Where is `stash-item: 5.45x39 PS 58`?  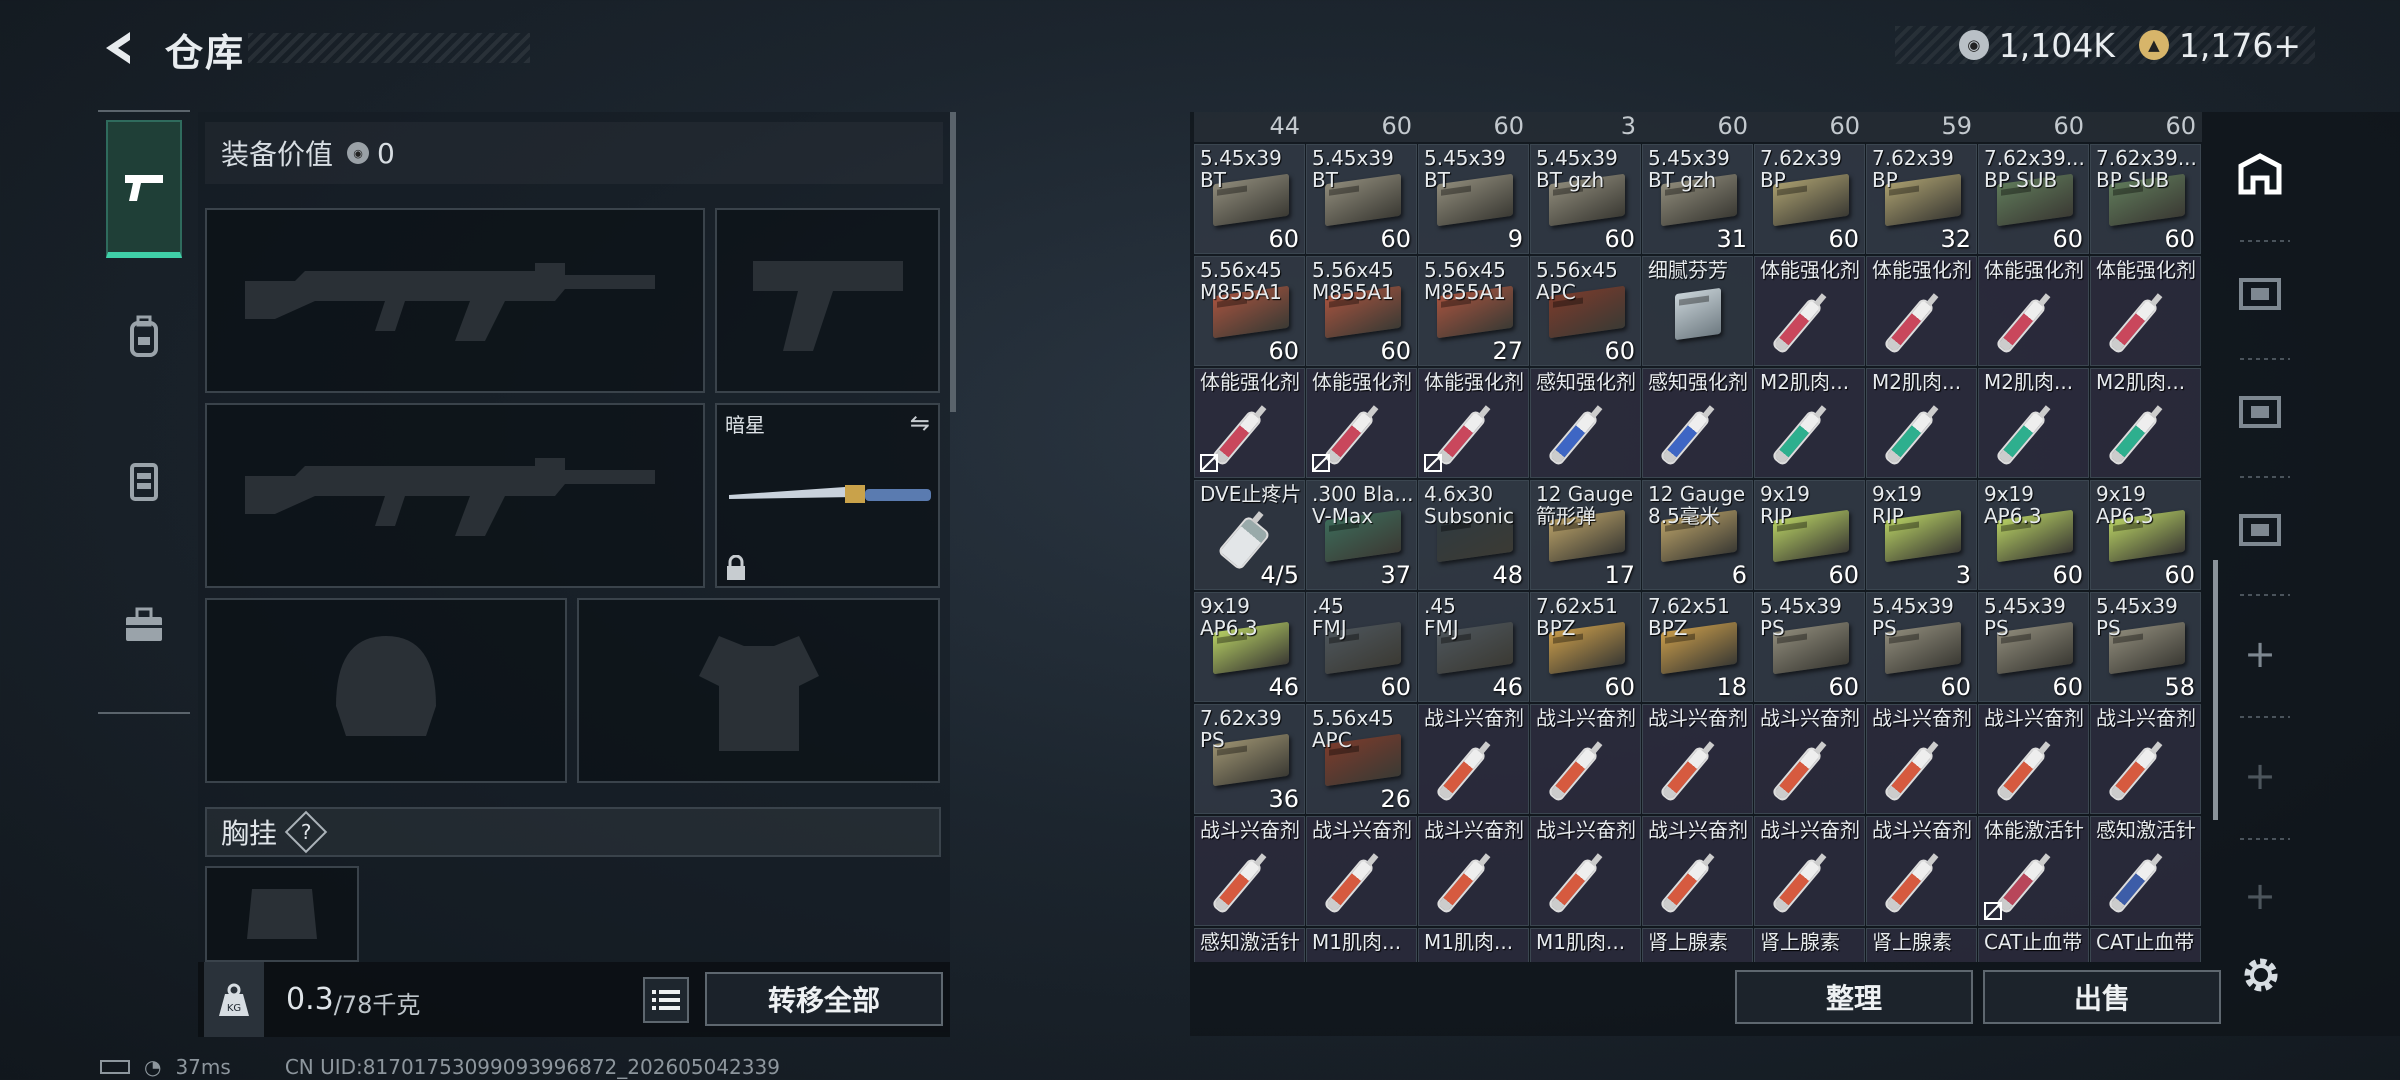 stash-item: 5.45x39 PS 58 is located at coordinates (2145, 647).